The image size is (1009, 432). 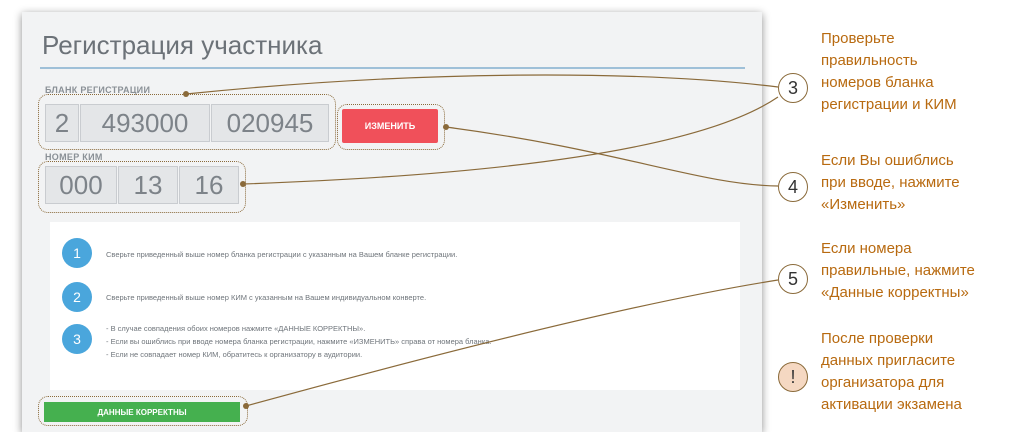 What do you see at coordinates (793, 88) in the screenshot?
I see `callout-3-badge: 3` at bounding box center [793, 88].